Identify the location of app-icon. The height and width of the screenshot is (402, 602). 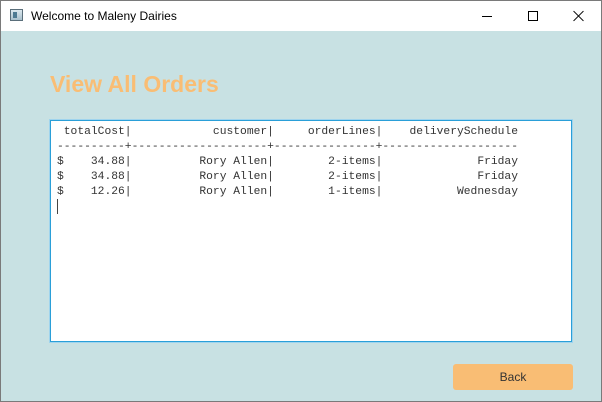
(16, 15).